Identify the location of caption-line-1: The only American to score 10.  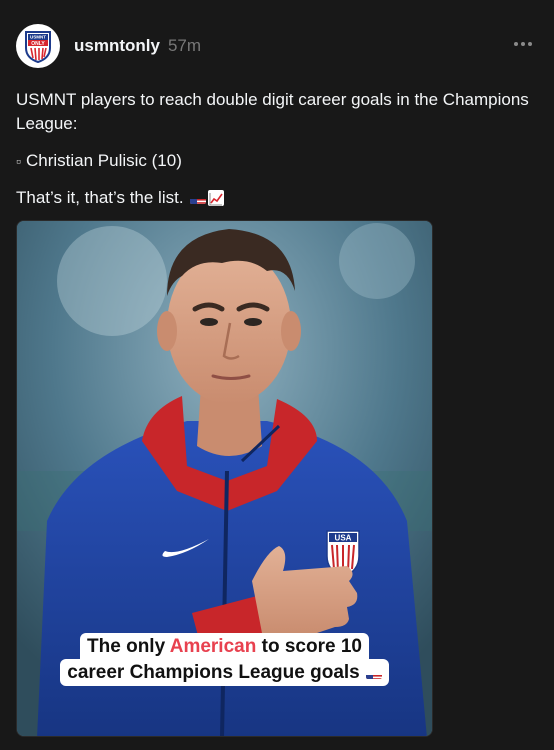
(224, 646).